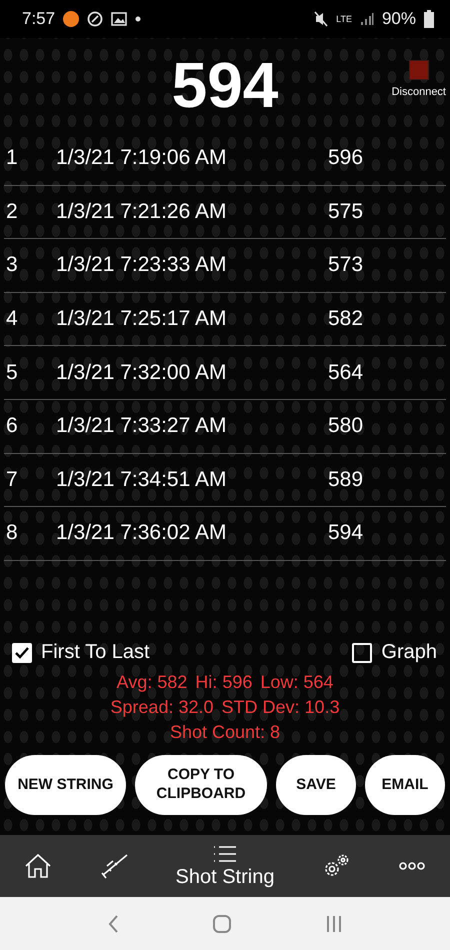  Describe the element at coordinates (142, 158) in the screenshot. I see `shot-time: 1/3/21 7:19:06 AM` at that location.